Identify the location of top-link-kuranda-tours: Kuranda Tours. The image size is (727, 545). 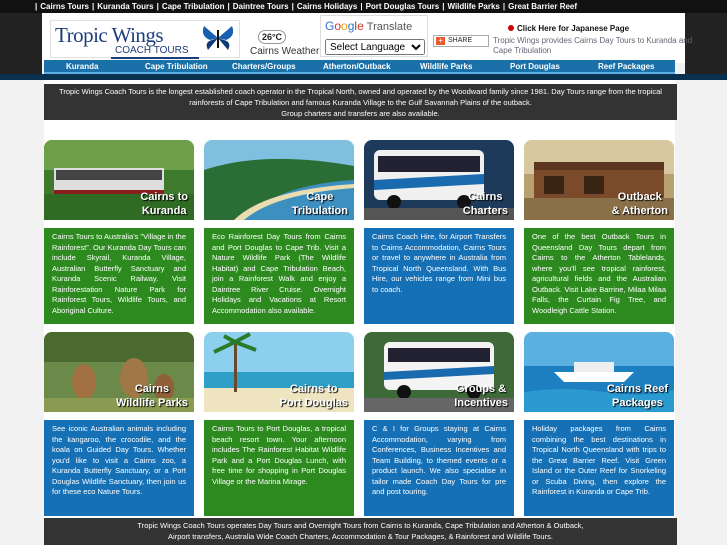
(125, 6).